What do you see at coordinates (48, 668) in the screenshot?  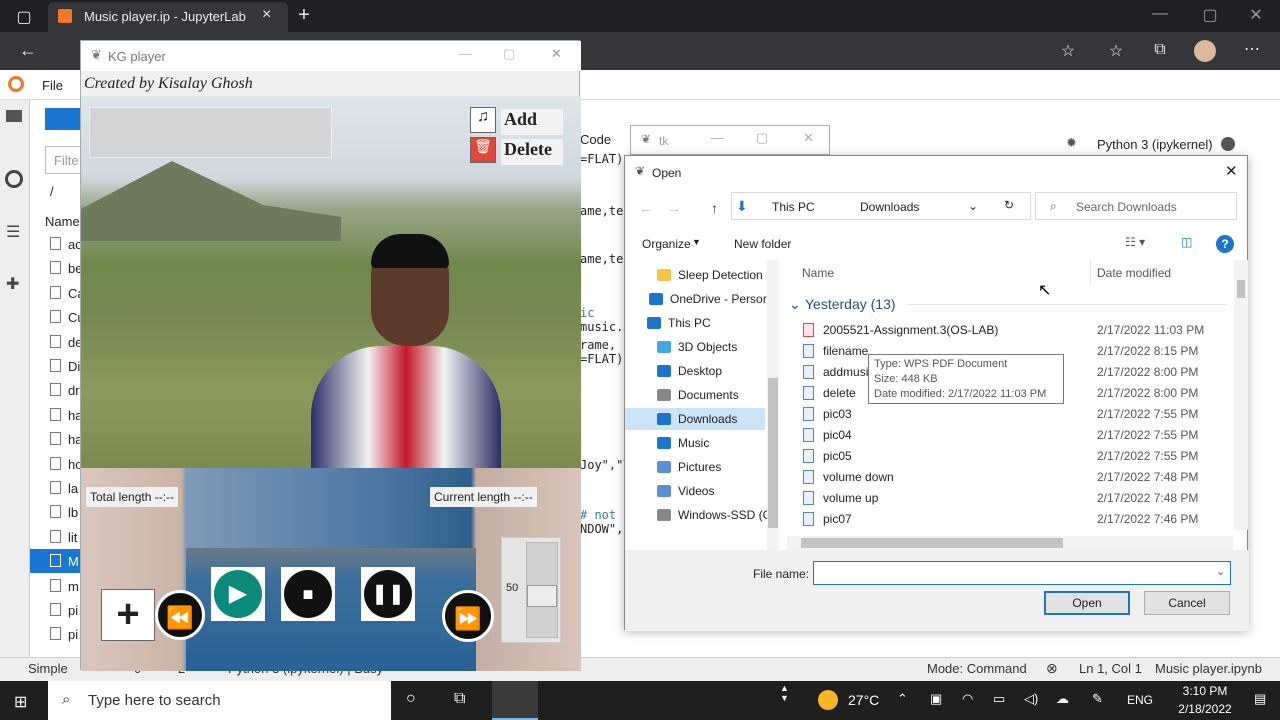 I see `simple-toggle-label: Simple` at bounding box center [48, 668].